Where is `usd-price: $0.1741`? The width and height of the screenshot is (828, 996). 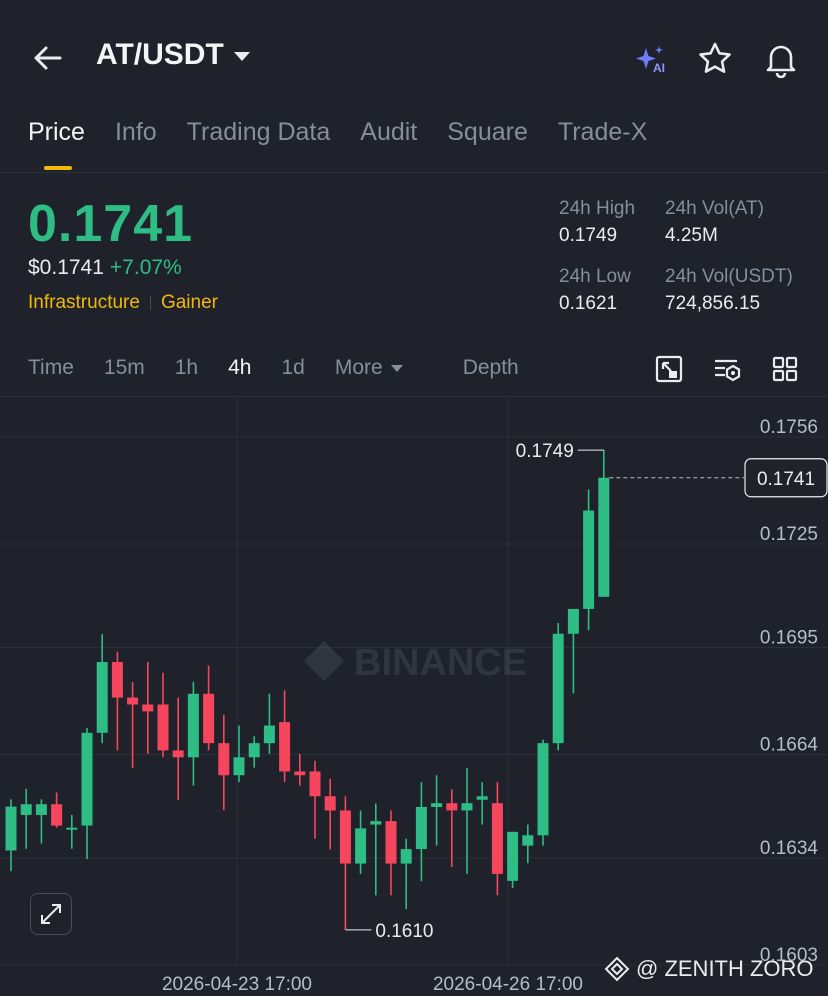 usd-price: $0.1741 is located at coordinates (66, 267).